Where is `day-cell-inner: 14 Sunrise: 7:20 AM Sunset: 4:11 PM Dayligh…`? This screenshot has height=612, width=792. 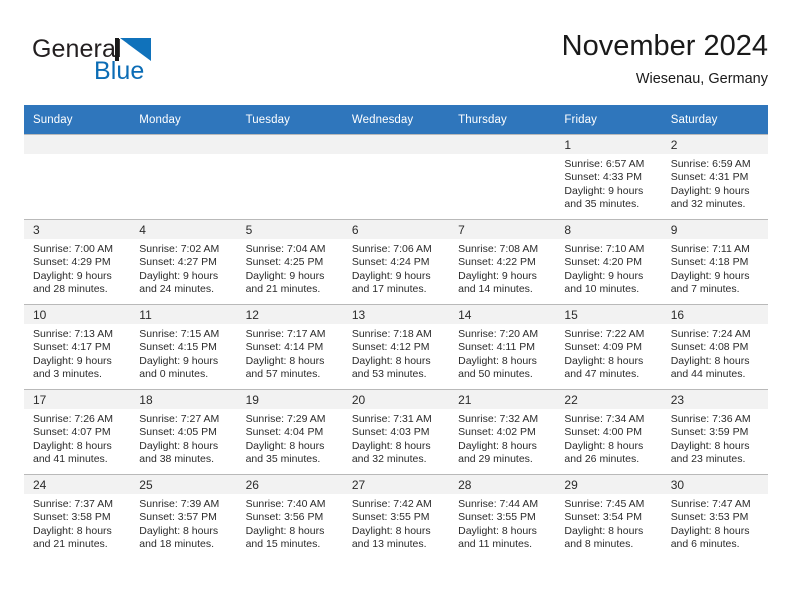
day-cell-inner: 14 Sunrise: 7:20 AM Sunset: 4:11 PM Dayligh… is located at coordinates (502, 347).